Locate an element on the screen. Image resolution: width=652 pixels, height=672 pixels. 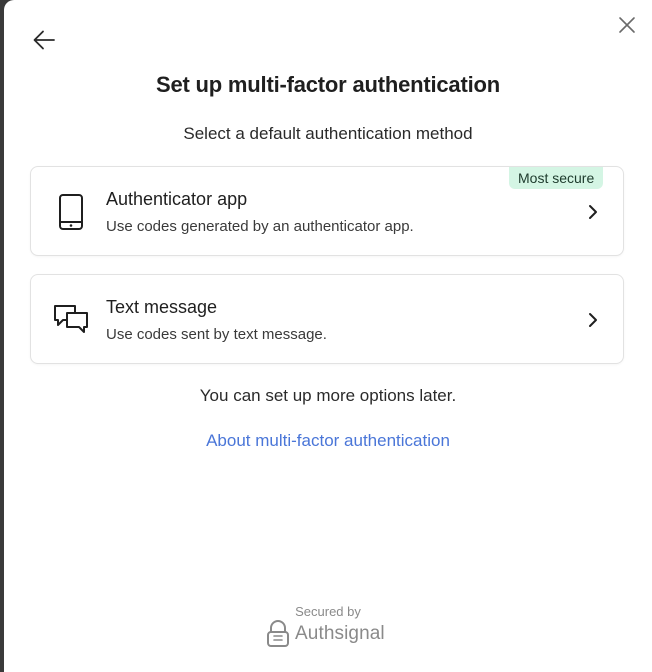
page-subtitle: Select a default authentication method is located at coordinates (328, 133).